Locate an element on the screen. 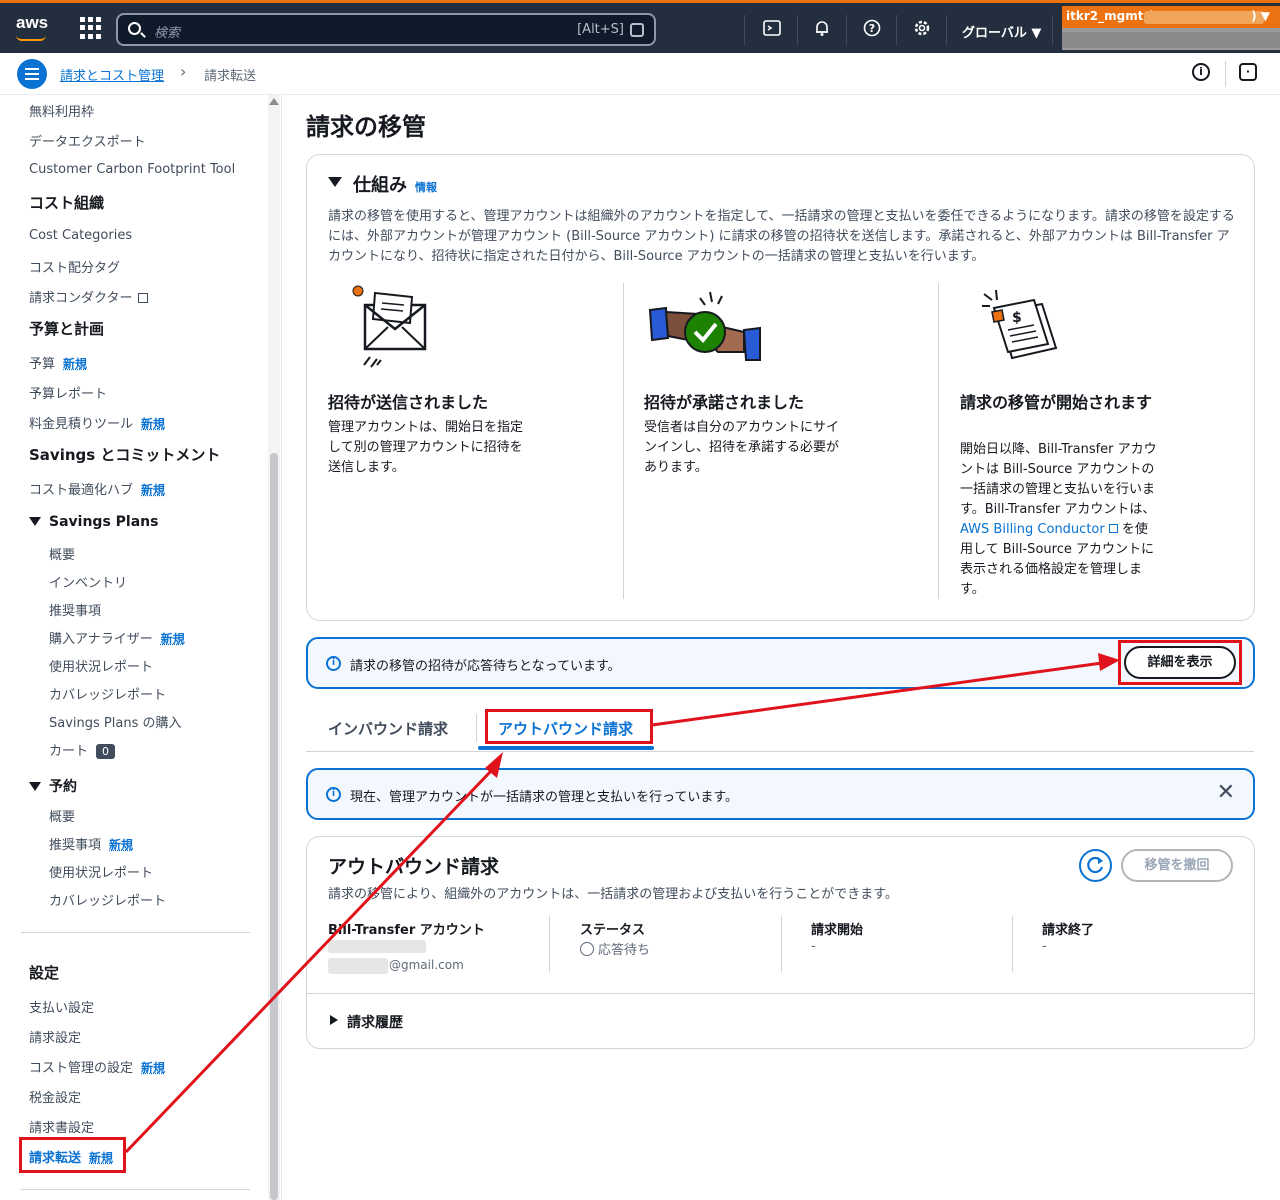 The width and height of the screenshot is (1280, 1200). nav-group-savings-plans: Savings Plans is located at coordinates (93, 522).